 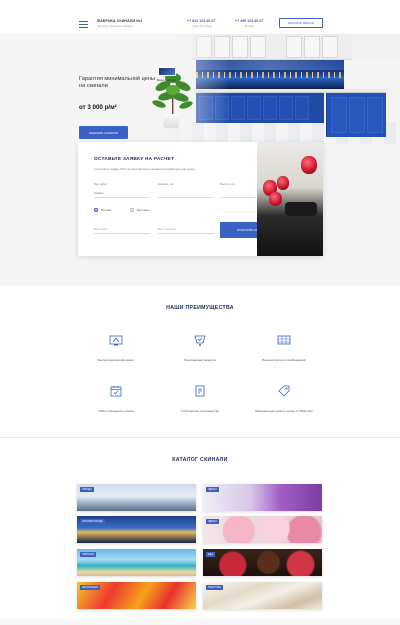 I want to click on height-input, so click(x=237, y=193).